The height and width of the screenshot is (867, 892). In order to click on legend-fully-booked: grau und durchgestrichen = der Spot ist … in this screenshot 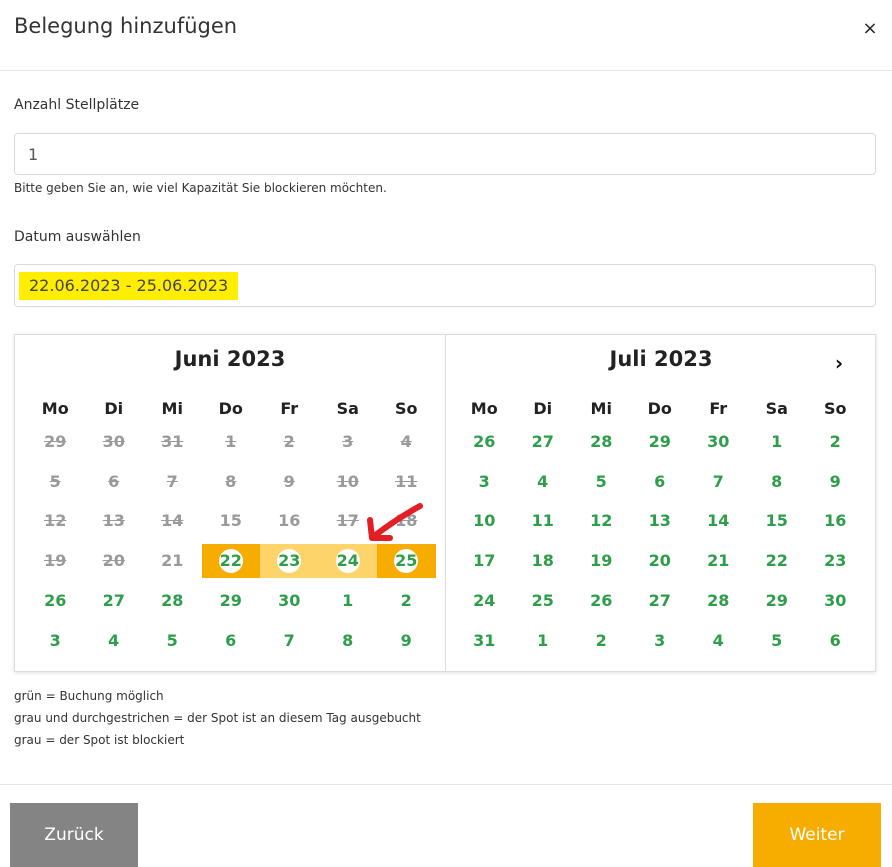, I will do `click(217, 718)`.